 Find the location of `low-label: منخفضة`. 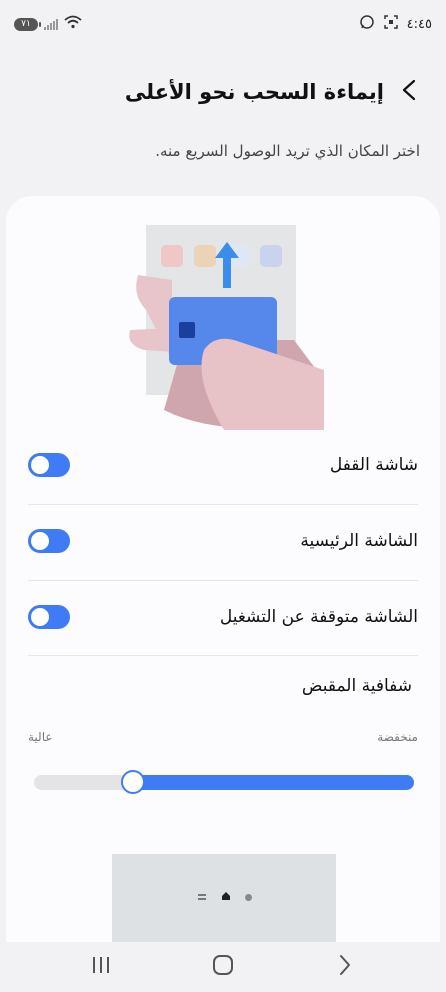

low-label: منخفضة is located at coordinates (397, 737).